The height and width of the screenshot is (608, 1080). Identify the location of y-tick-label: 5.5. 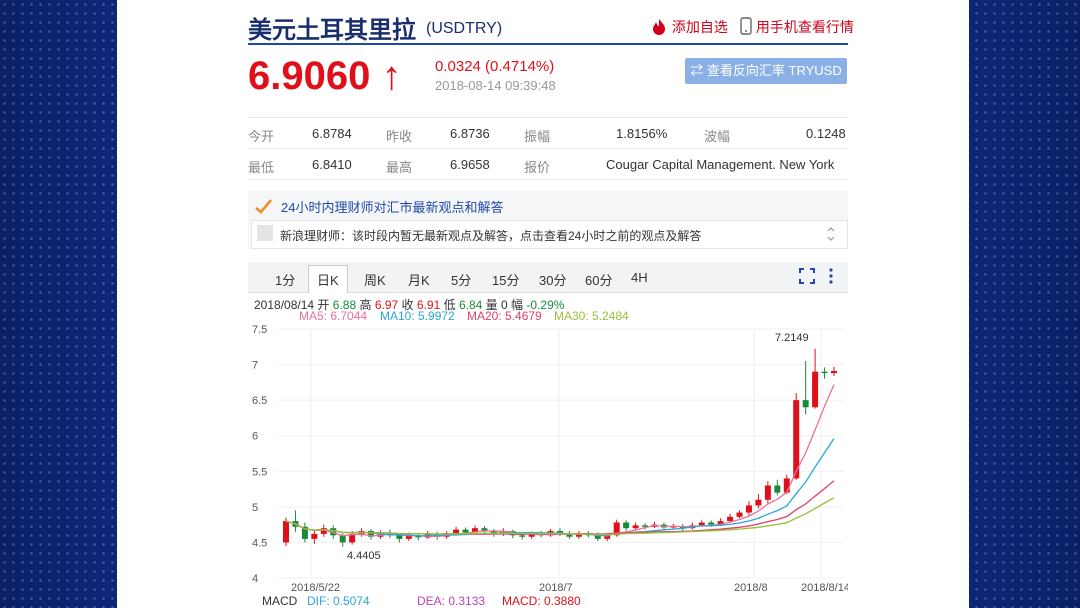
(259, 472).